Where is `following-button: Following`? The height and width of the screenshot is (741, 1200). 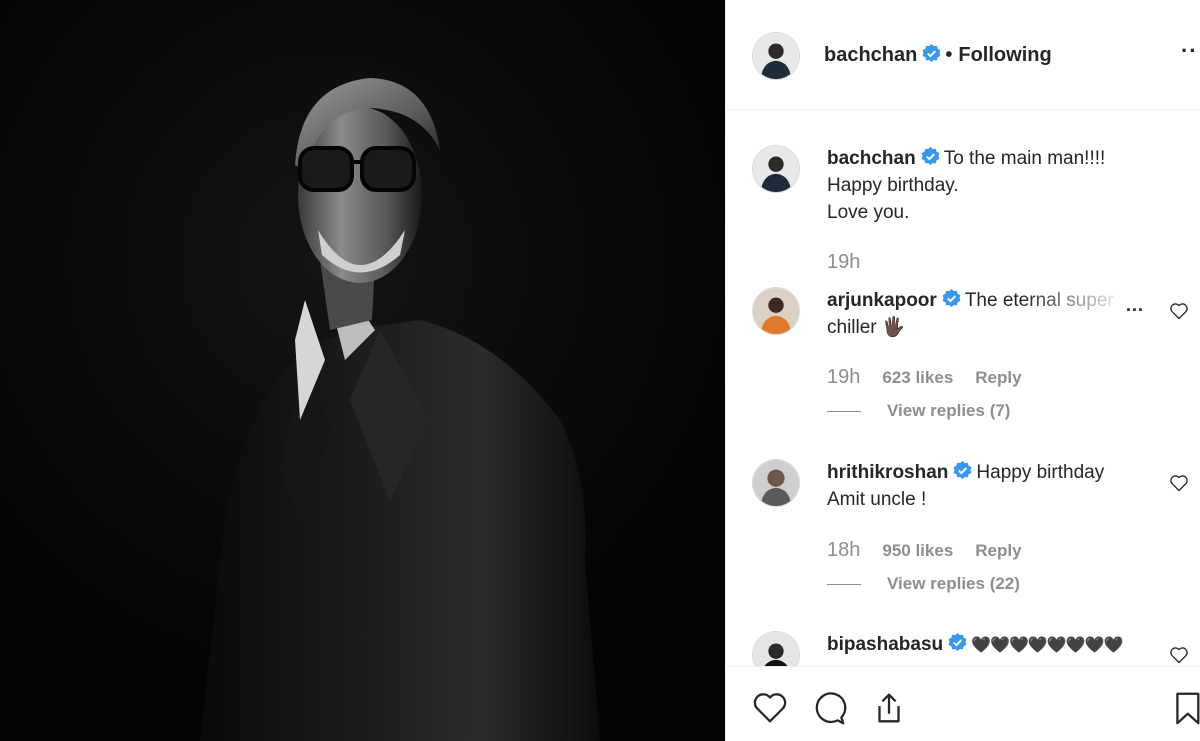 following-button: Following is located at coordinates (1004, 55).